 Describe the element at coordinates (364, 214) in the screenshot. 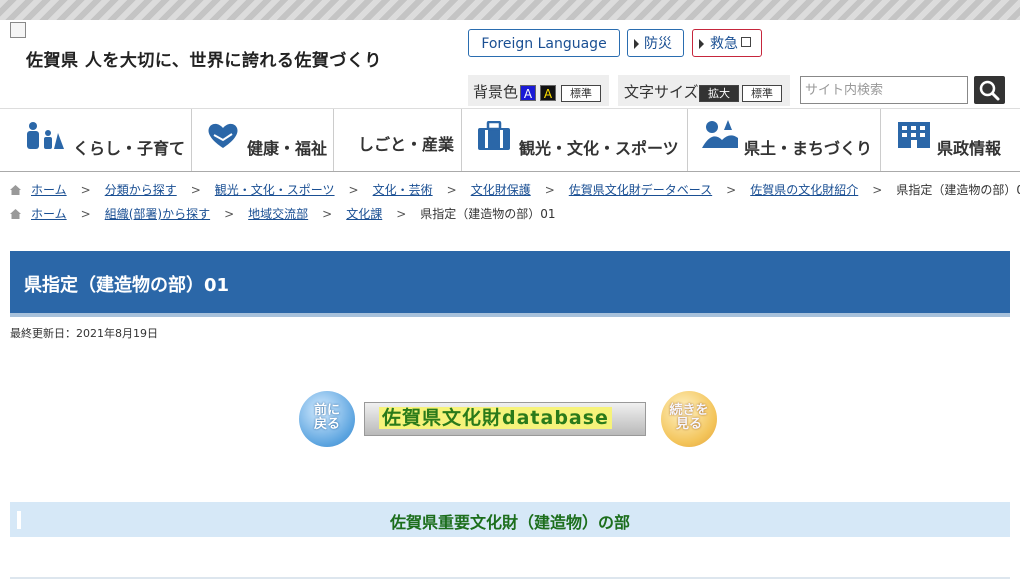

I see `breadcrumb-link: 文化課` at that location.